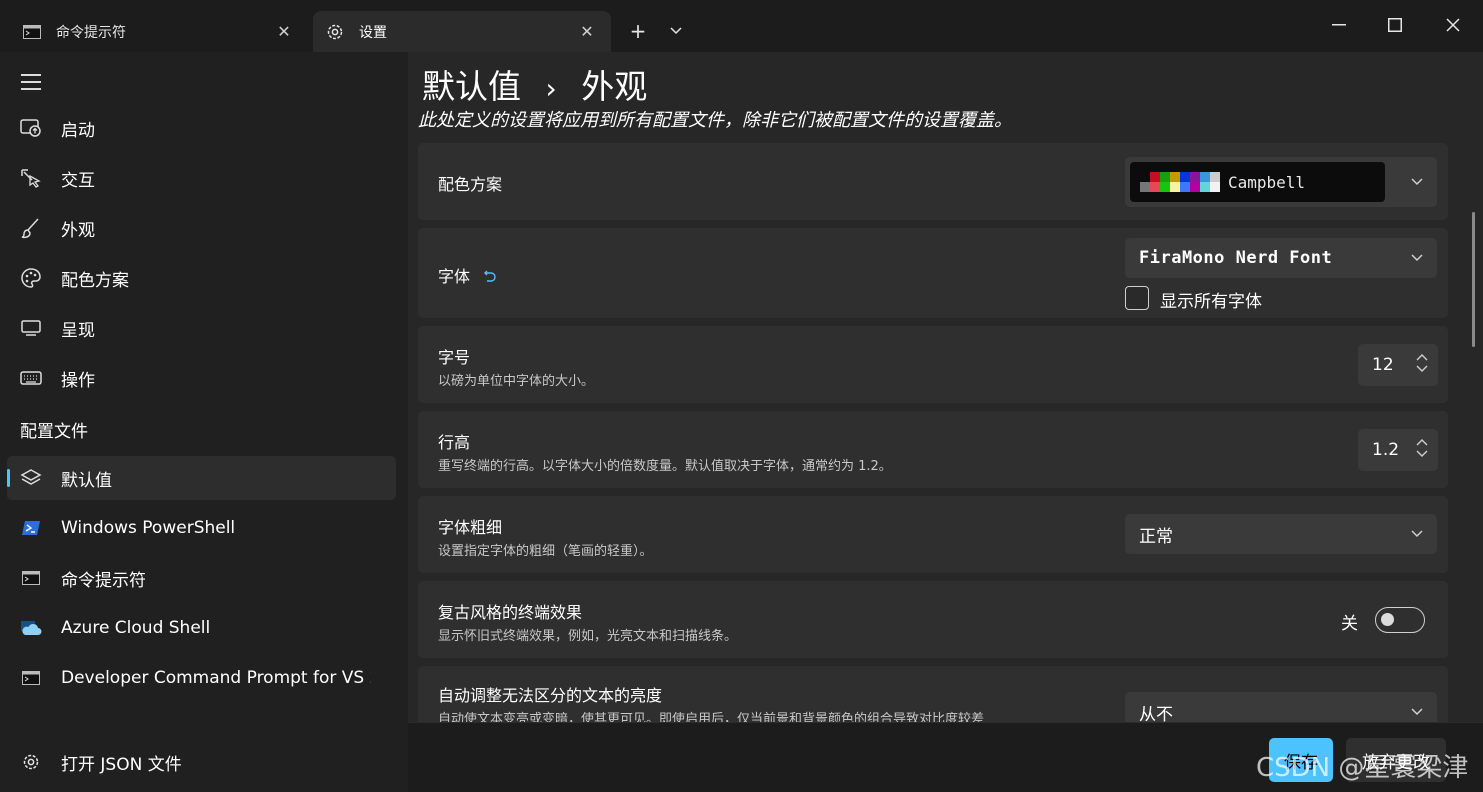 The width and height of the screenshot is (1483, 792). I want to click on breadcrumb-current: 外观, so click(614, 86).